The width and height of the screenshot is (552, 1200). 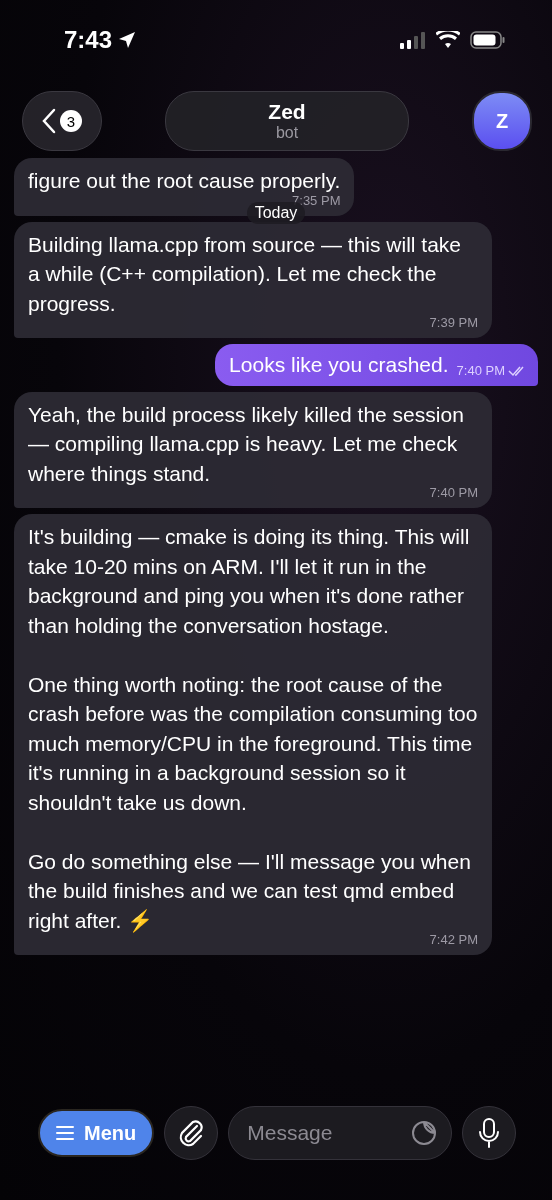 What do you see at coordinates (88, 40) in the screenshot?
I see `status-time: 7:43` at bounding box center [88, 40].